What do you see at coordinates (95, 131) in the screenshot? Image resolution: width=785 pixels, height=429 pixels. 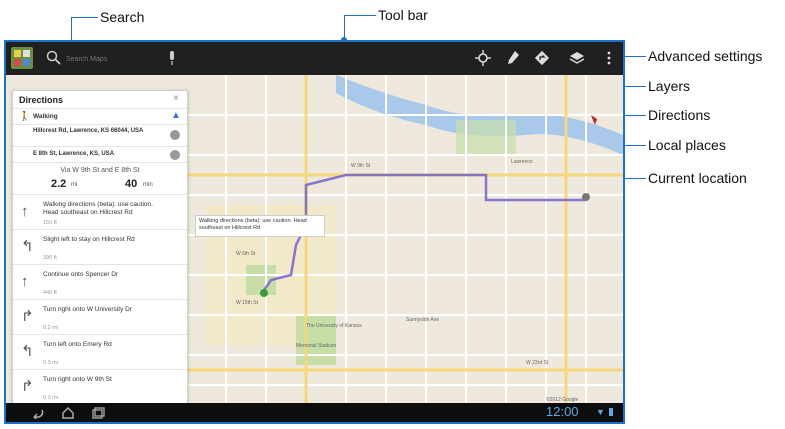 I see `origin-field: Hillcrest Rd, Lawrence, KS 66044, USA` at bounding box center [95, 131].